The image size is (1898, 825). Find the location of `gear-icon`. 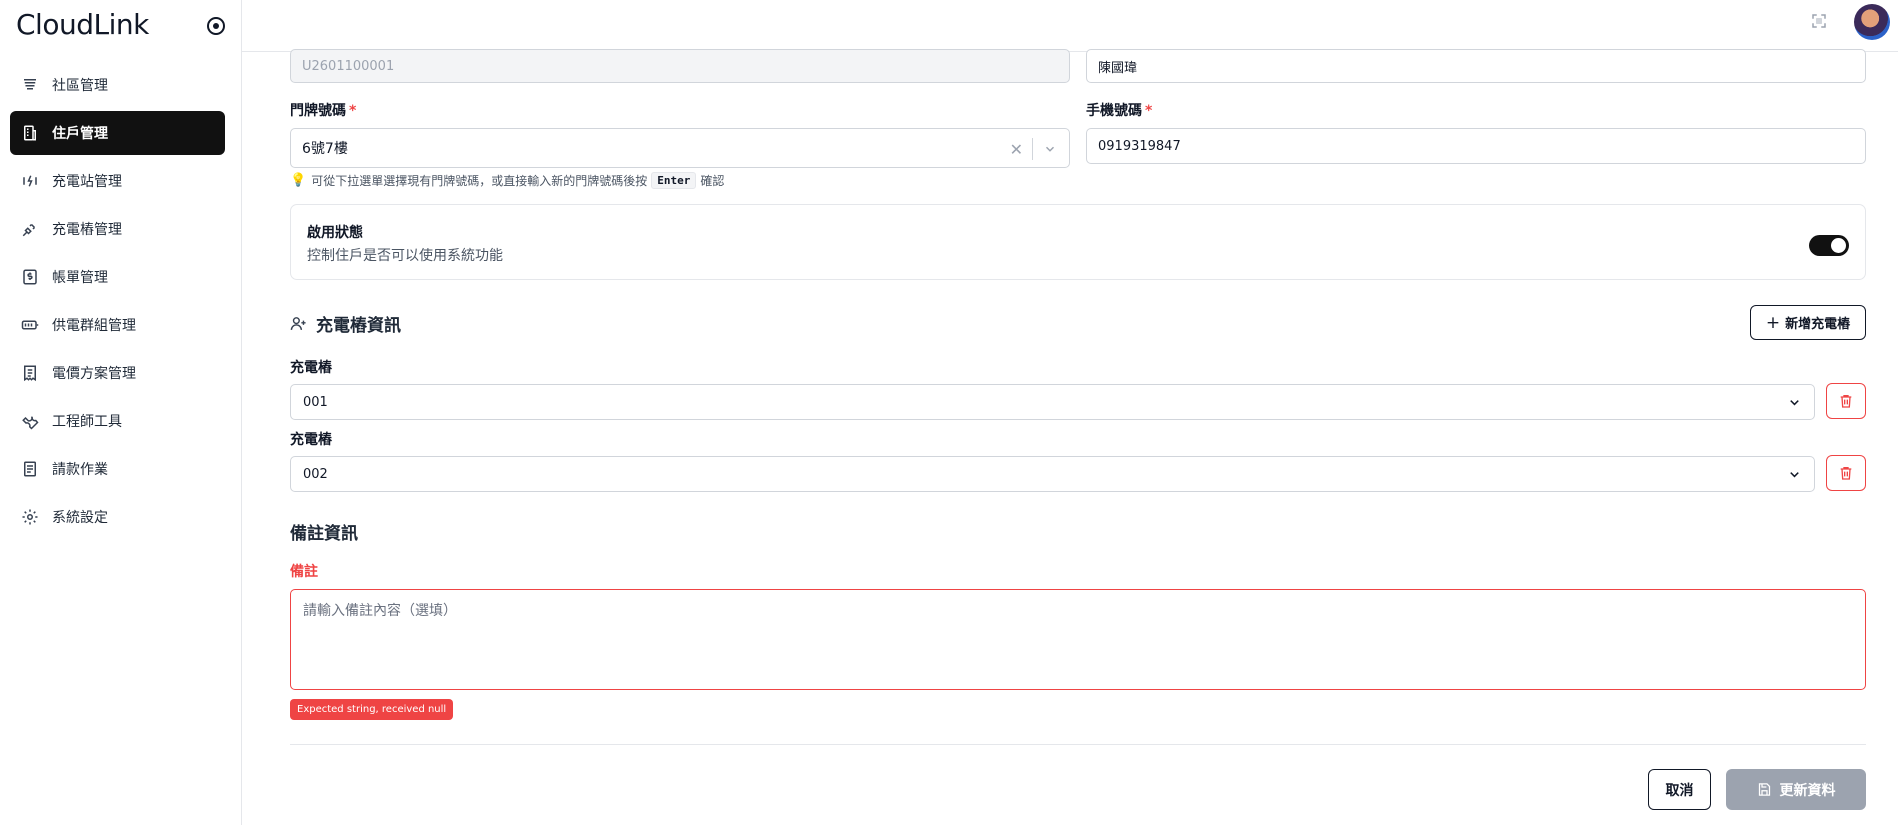

gear-icon is located at coordinates (30, 517).